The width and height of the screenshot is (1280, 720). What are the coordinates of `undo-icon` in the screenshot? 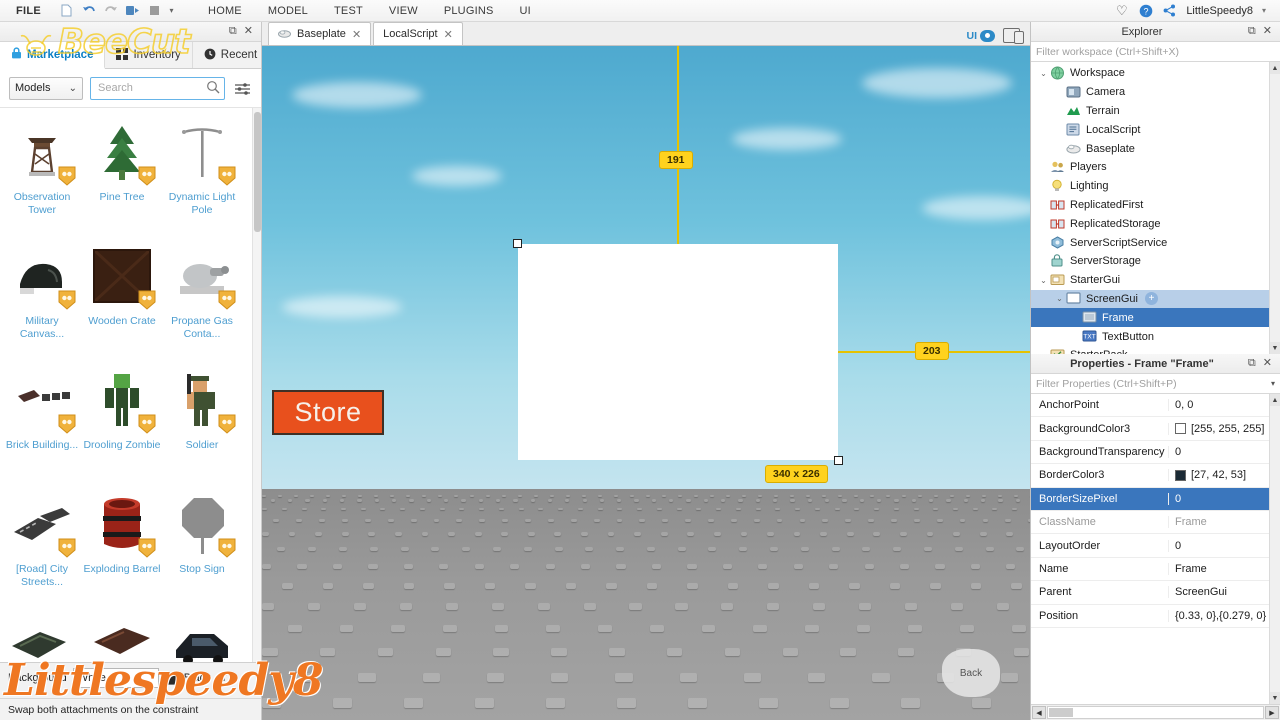 It's located at (88, 11).